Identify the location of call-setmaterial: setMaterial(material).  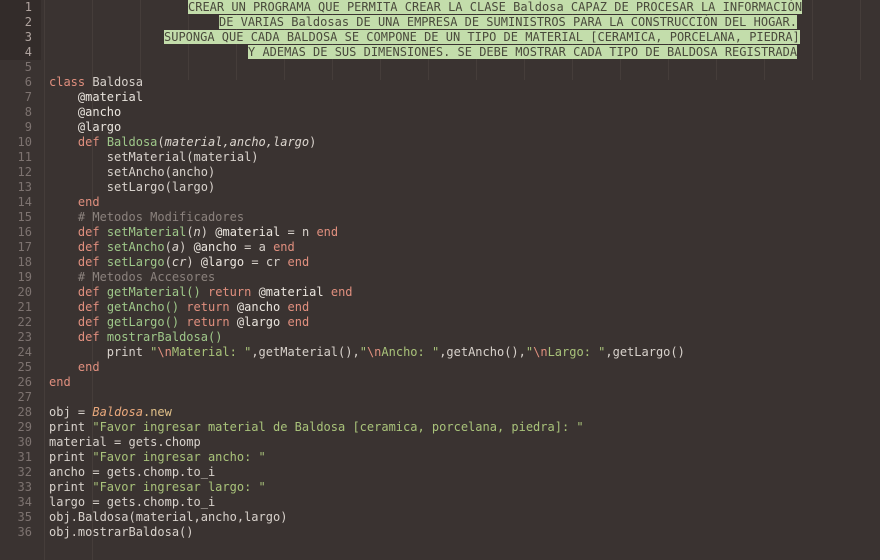
(182, 157).